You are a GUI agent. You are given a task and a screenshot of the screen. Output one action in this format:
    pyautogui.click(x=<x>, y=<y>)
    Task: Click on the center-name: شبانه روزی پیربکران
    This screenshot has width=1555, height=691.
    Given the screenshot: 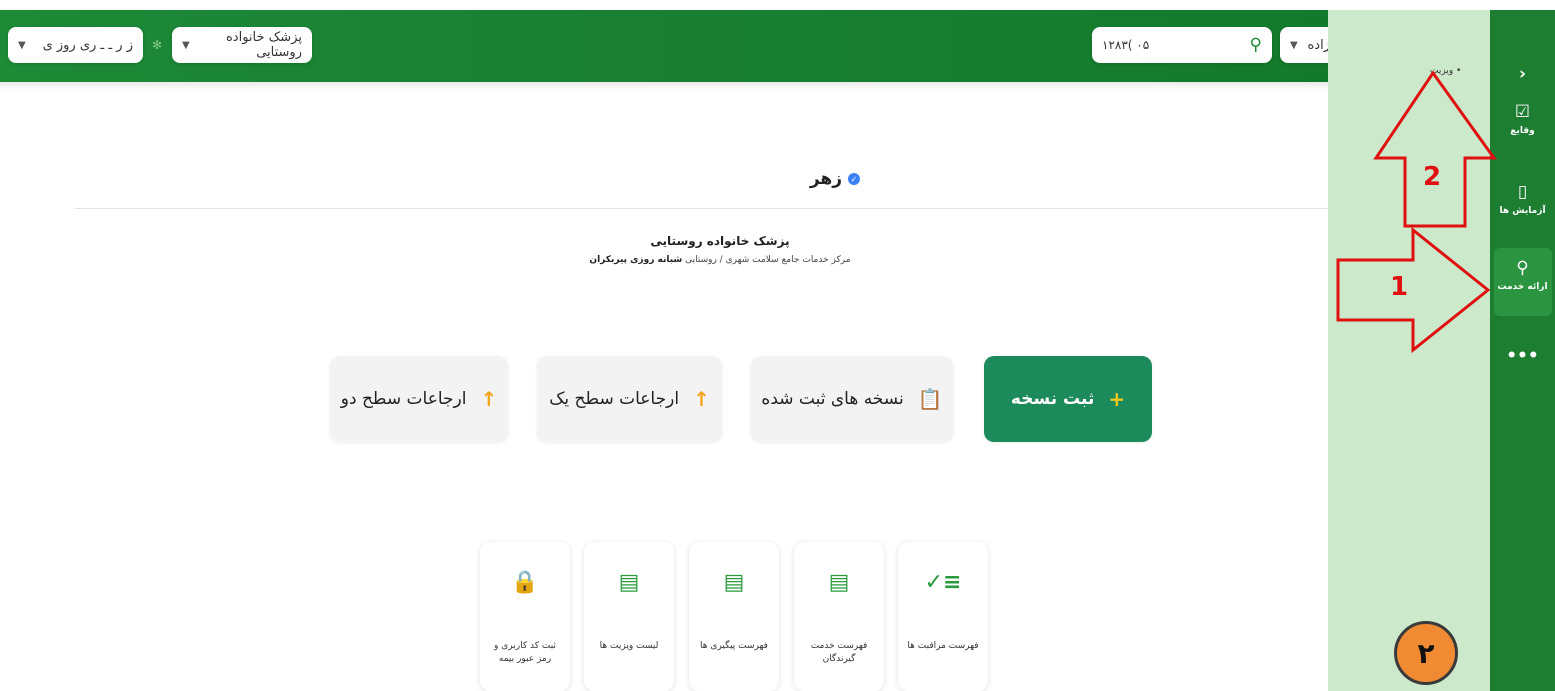 What is the action you would take?
    pyautogui.click(x=636, y=260)
    